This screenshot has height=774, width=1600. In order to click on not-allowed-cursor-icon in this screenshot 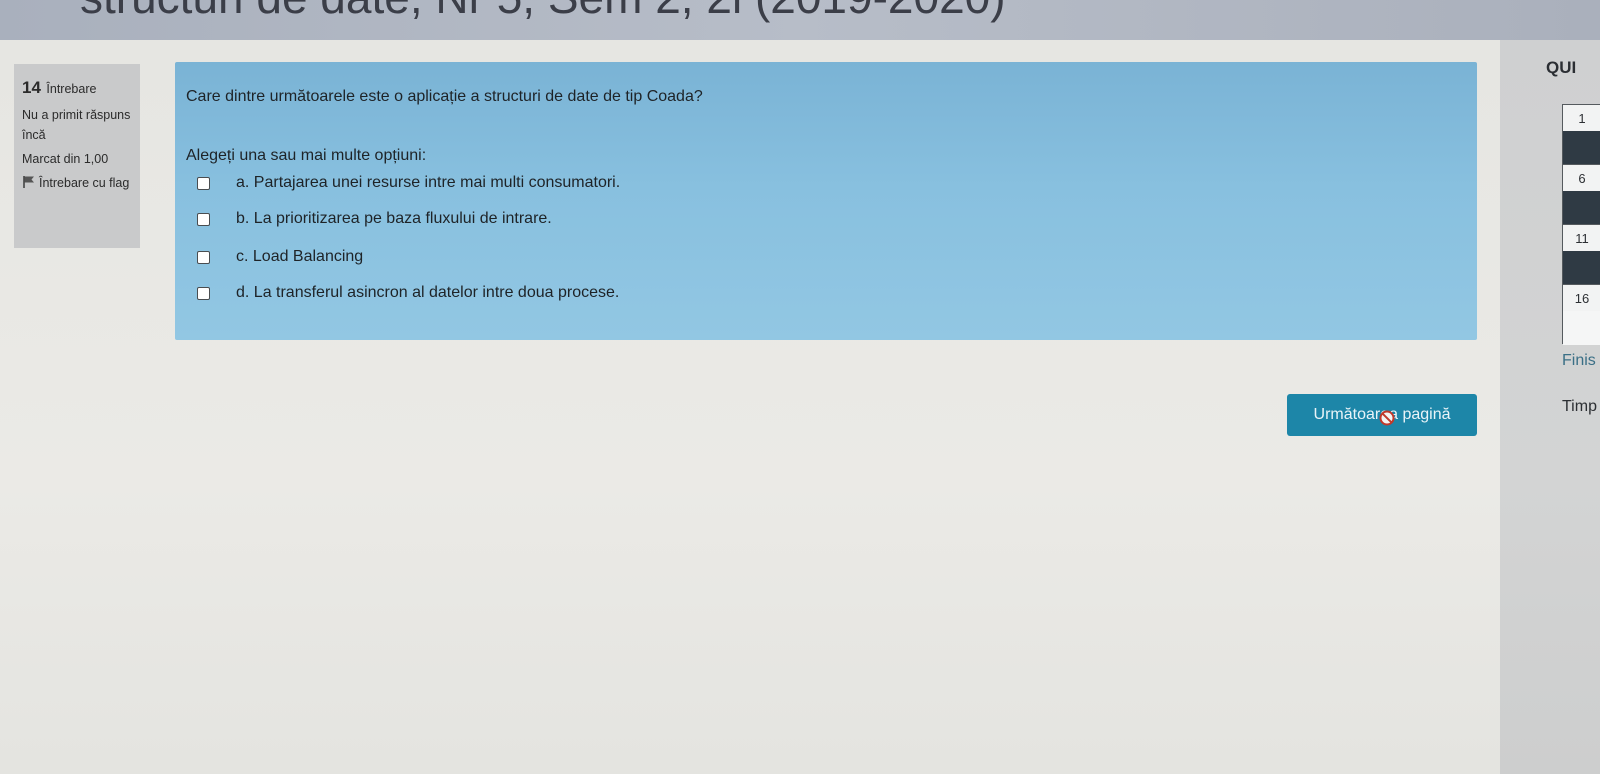, I will do `click(1387, 418)`.